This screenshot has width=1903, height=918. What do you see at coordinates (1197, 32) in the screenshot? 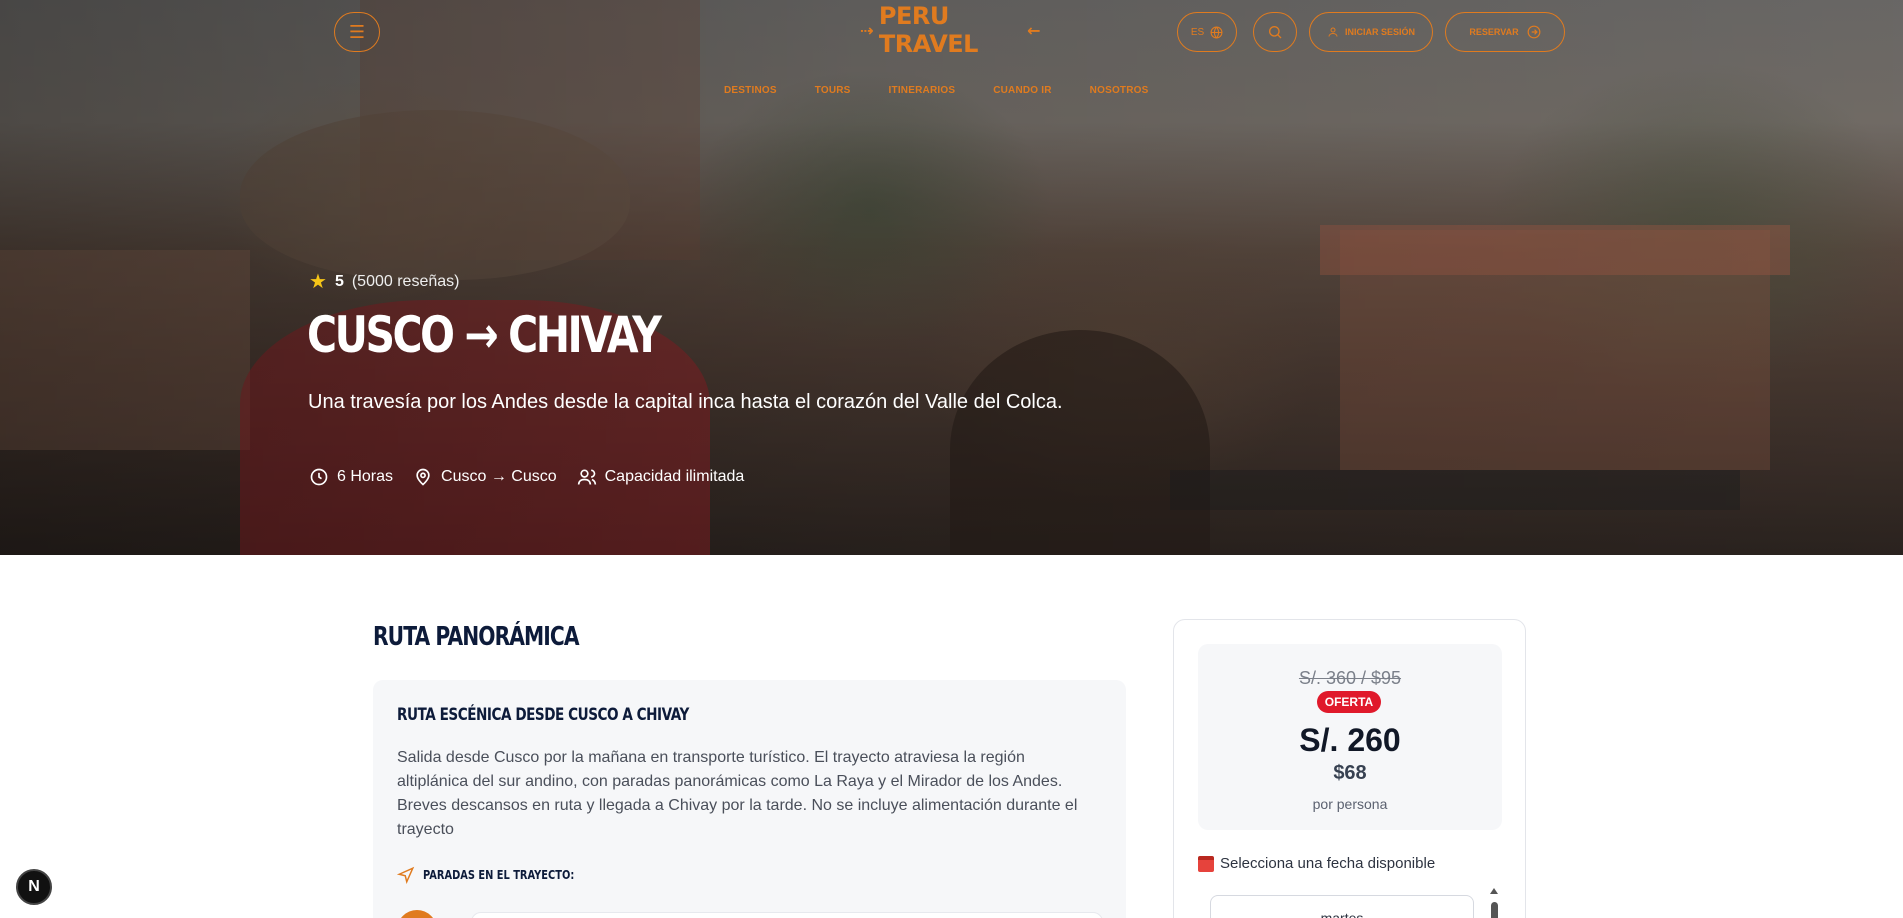
I see `language-label: ES` at bounding box center [1197, 32].